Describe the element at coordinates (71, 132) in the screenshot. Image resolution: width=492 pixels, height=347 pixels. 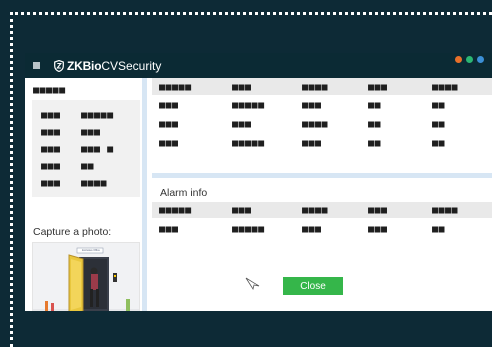
I see `info-row: ■■■ ■■■` at that location.